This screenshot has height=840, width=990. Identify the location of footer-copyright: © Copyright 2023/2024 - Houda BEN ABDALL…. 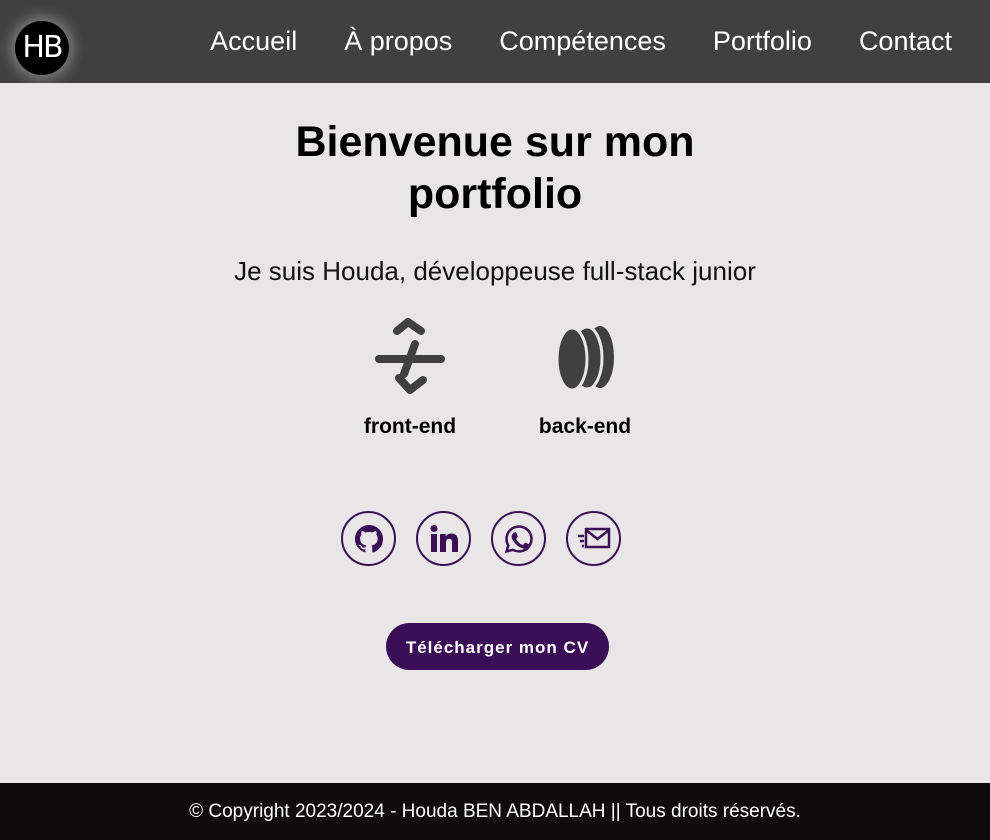
(495, 811).